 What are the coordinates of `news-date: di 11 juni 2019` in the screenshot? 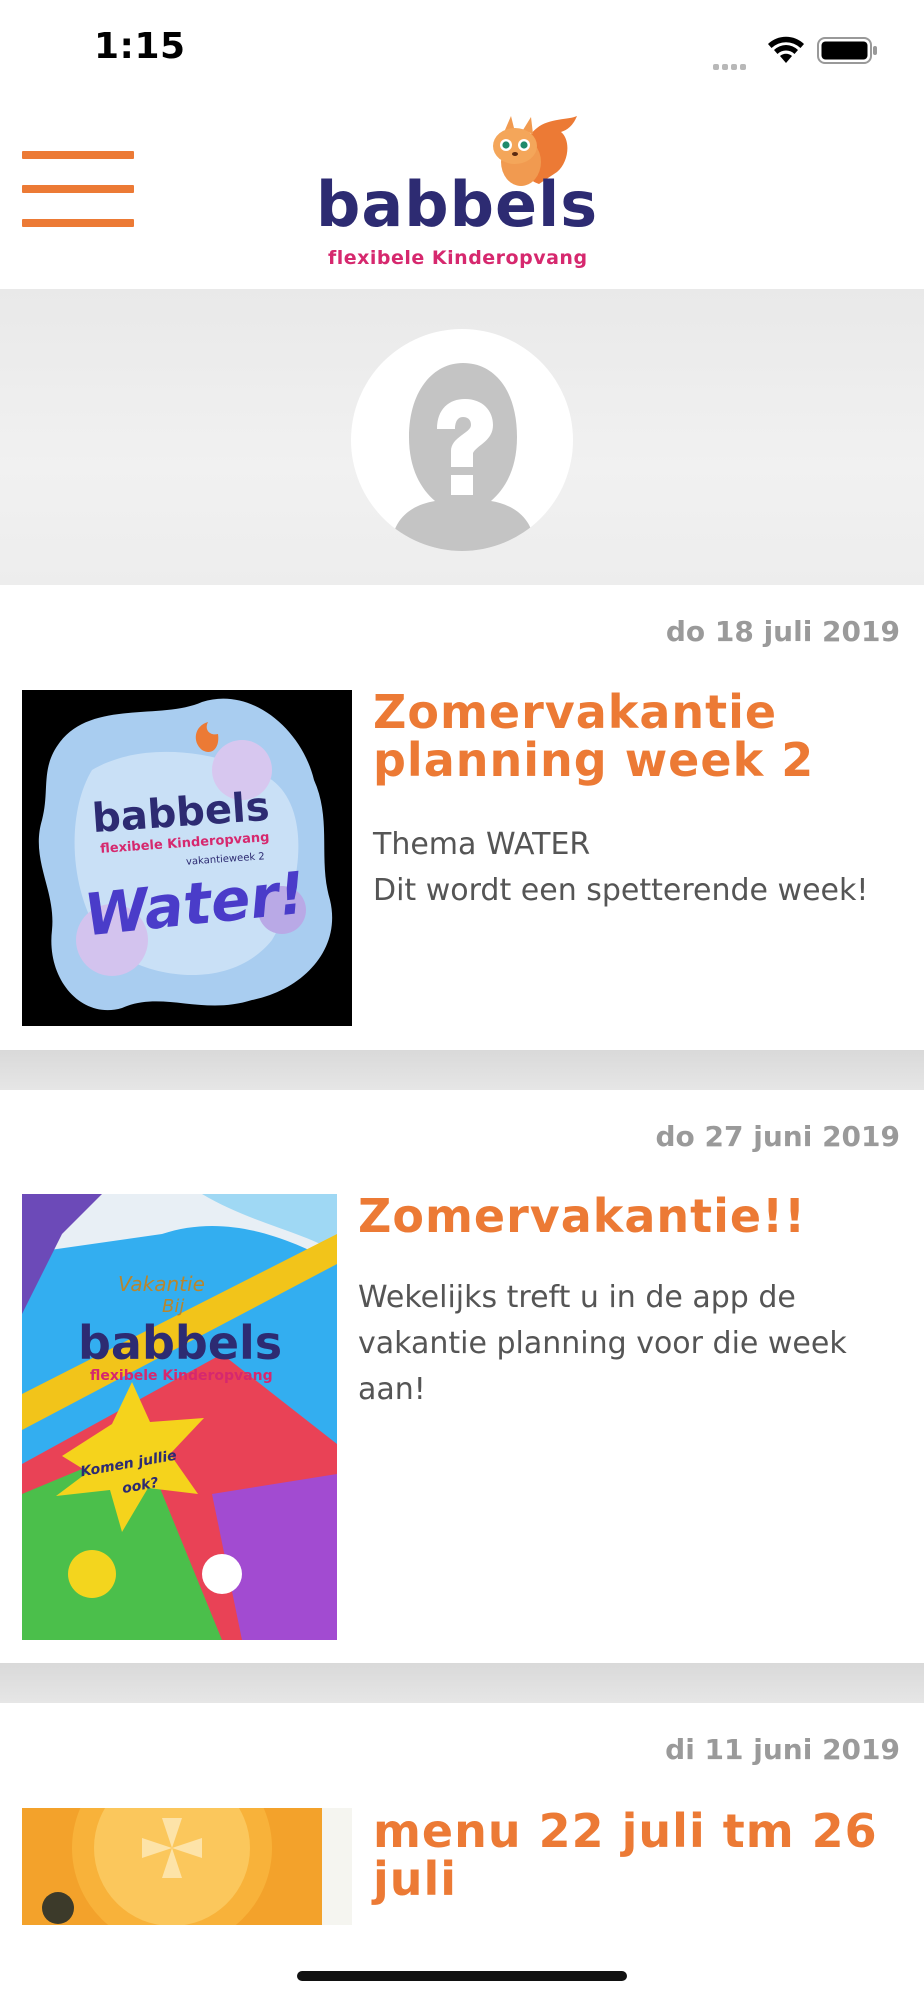 It's located at (782, 1749).